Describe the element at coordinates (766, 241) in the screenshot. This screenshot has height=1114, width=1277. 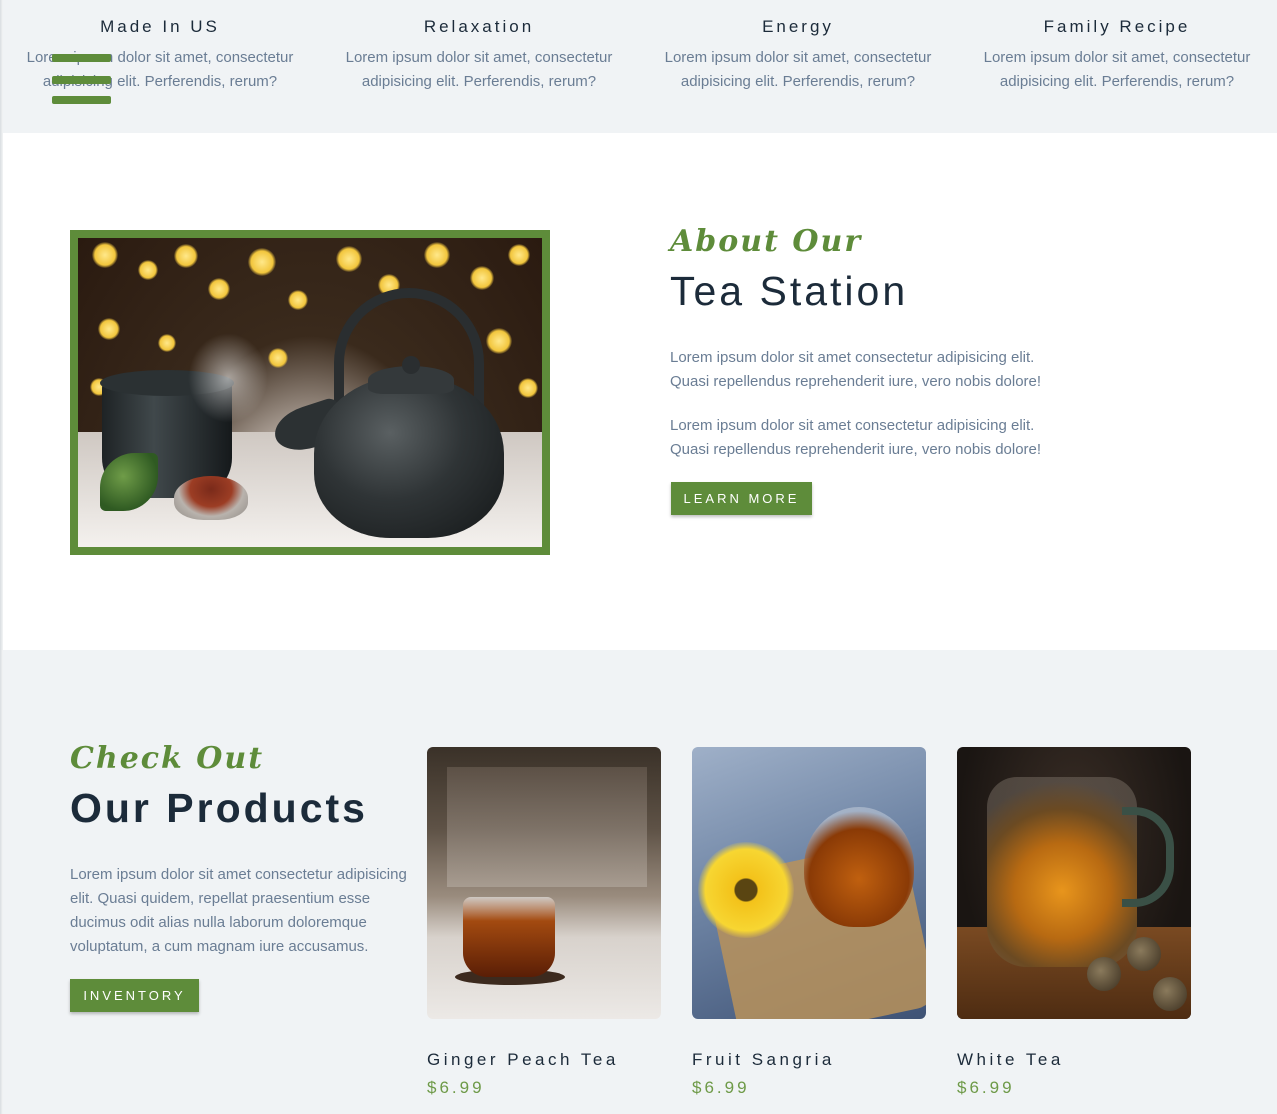
I see `about-kicker: About Our` at that location.